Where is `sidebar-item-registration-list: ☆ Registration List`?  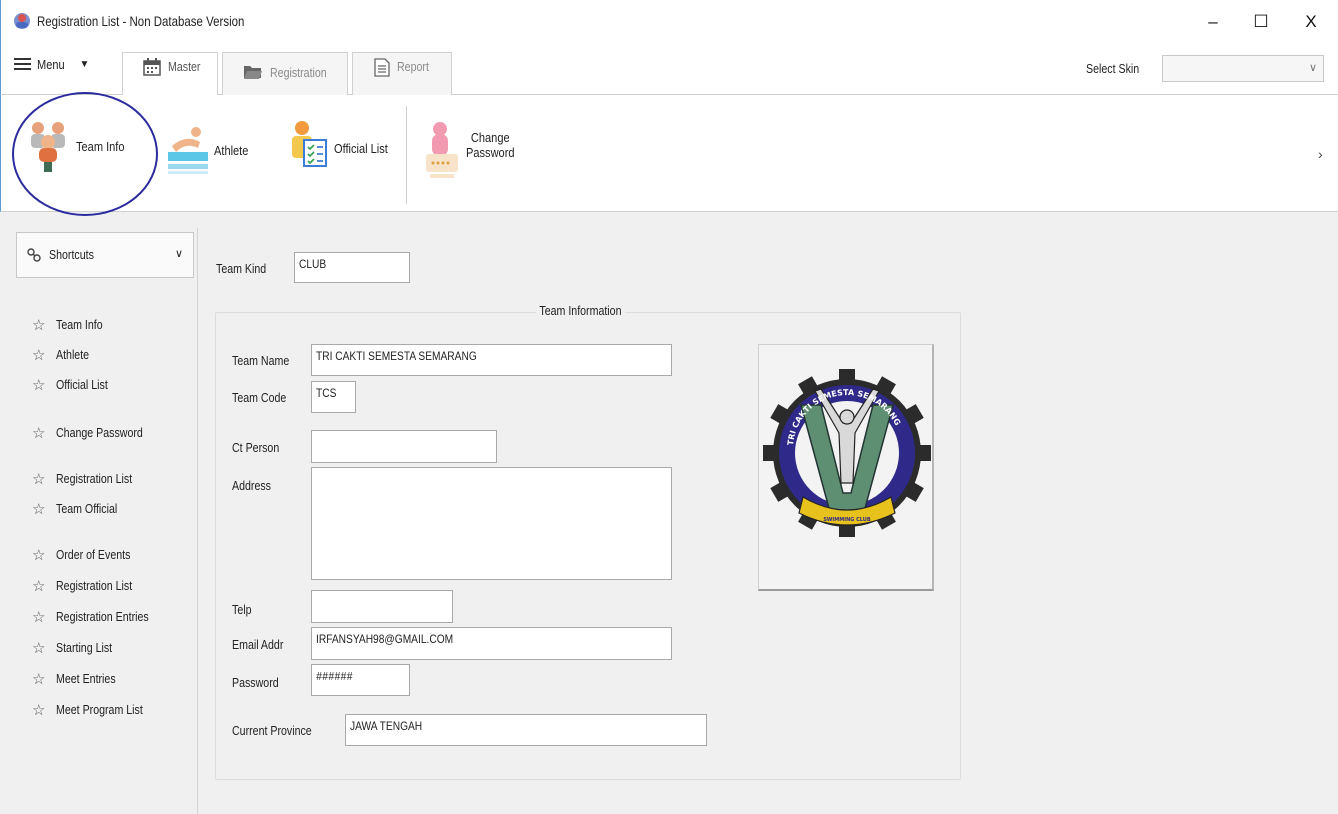 sidebar-item-registration-list: ☆ Registration List is located at coordinates (89, 479).